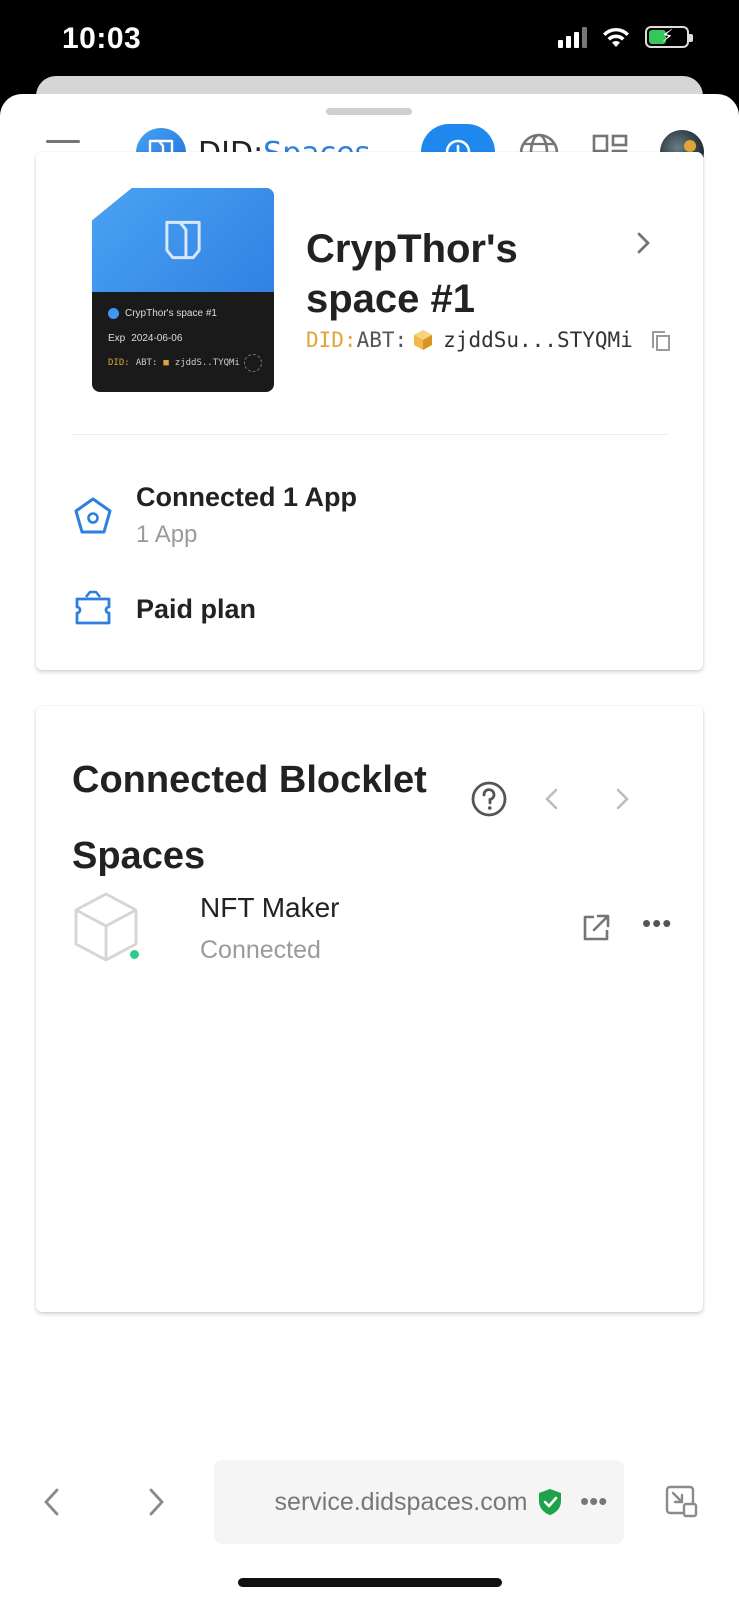  I want to click on chevron-left-icon, so click(552, 799).